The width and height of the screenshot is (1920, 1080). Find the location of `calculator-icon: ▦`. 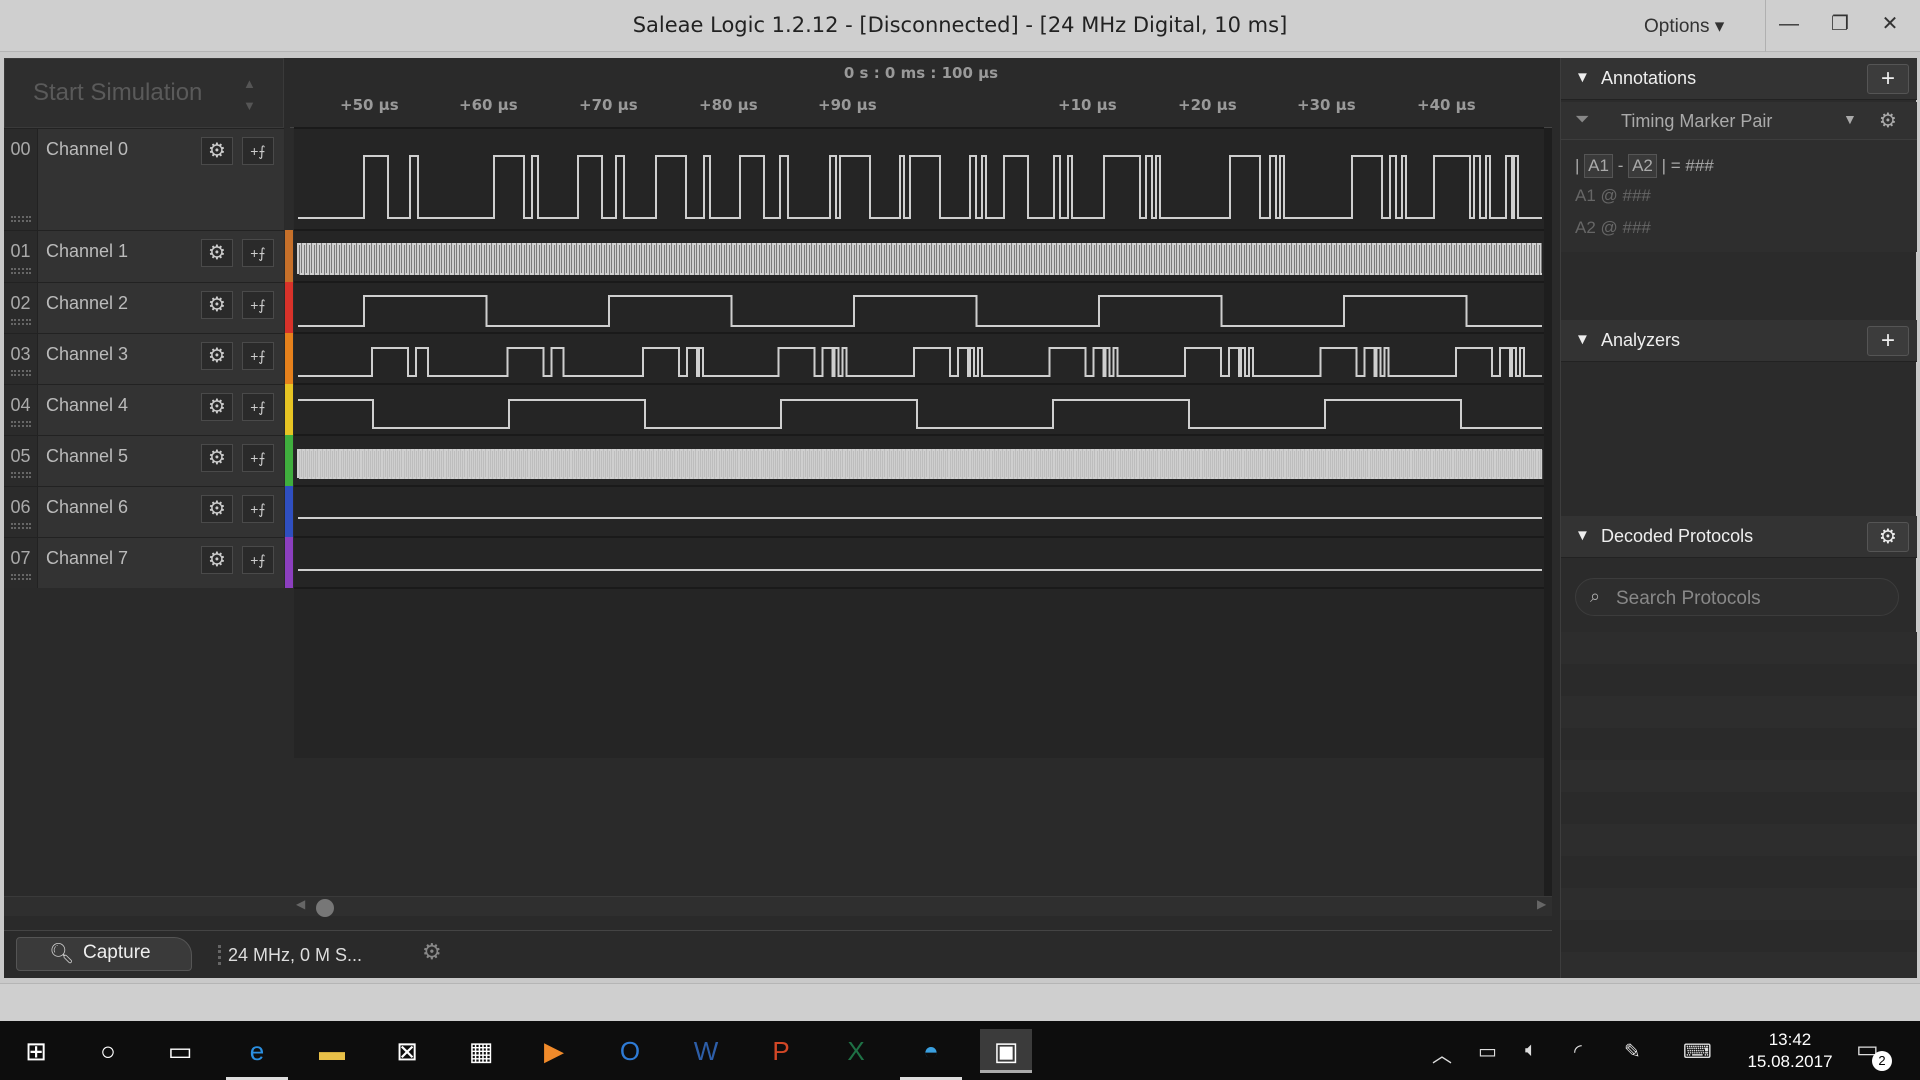

calculator-icon: ▦ is located at coordinates (481, 1051).